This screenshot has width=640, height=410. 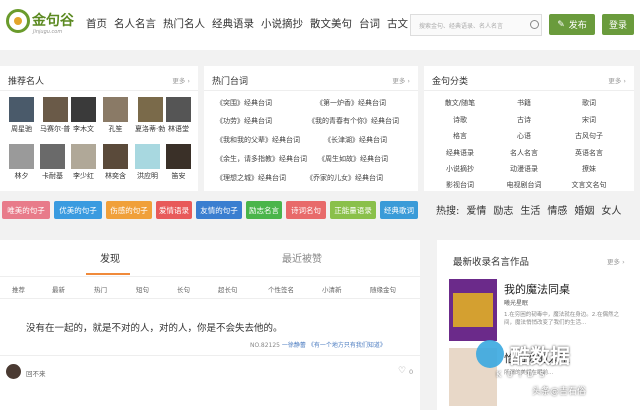 I want to click on tag-button: 励志名言, so click(x=264, y=210).